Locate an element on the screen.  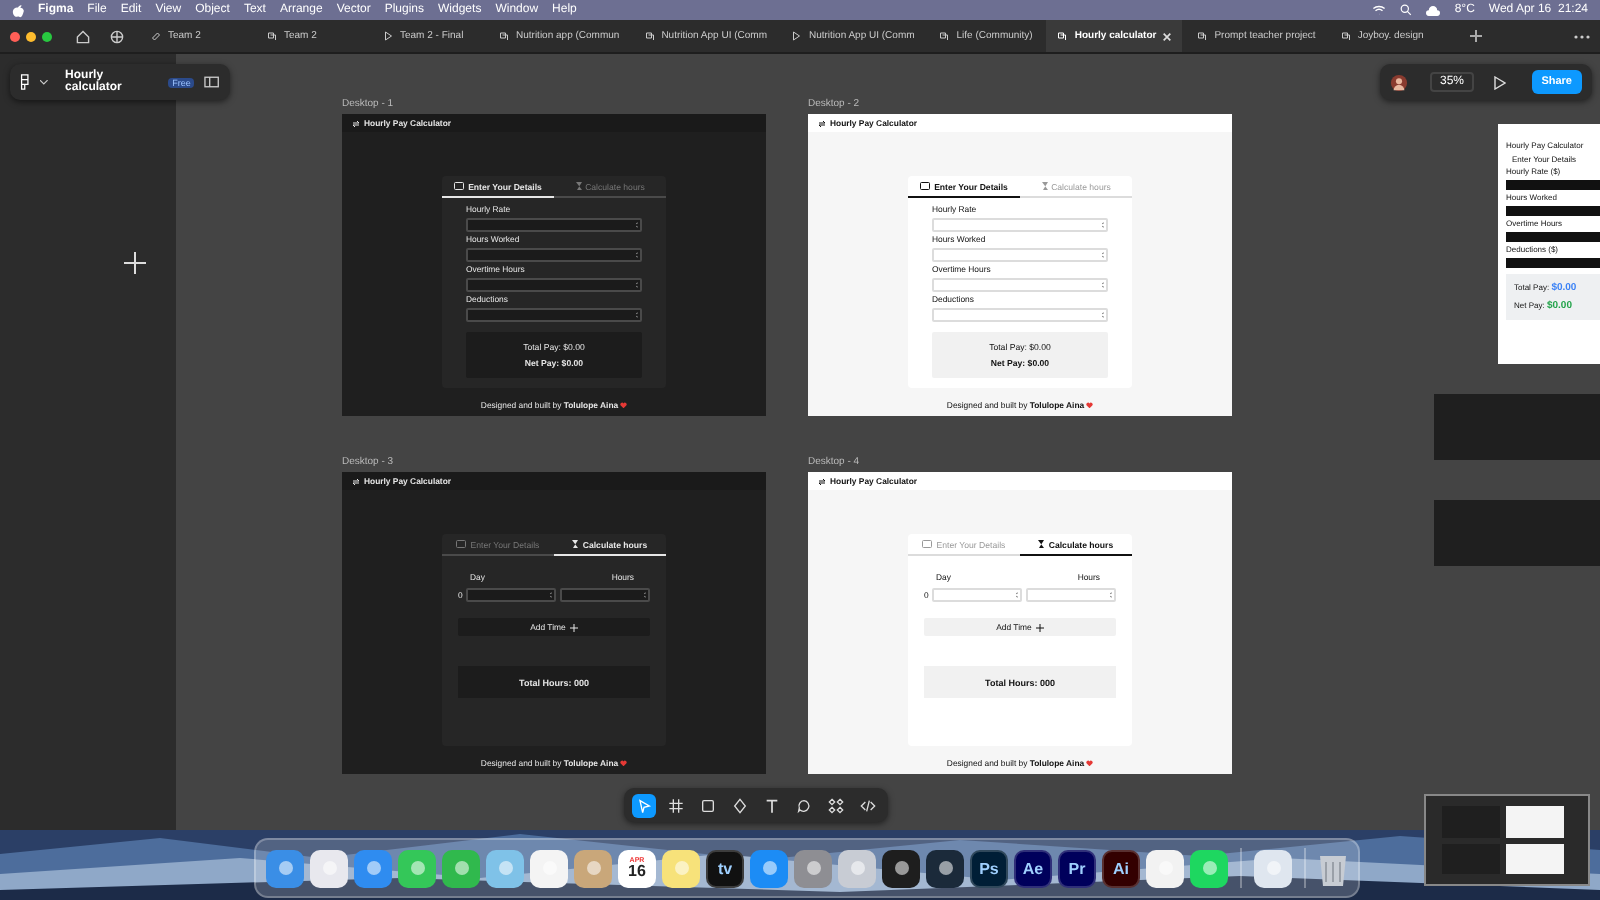
close-window-button is located at coordinates (15, 36).